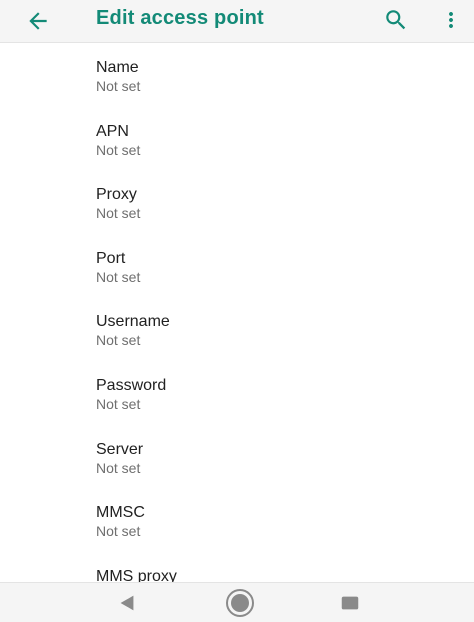  I want to click on pref-item-mmsc: MMSC Not set, so click(237, 520).